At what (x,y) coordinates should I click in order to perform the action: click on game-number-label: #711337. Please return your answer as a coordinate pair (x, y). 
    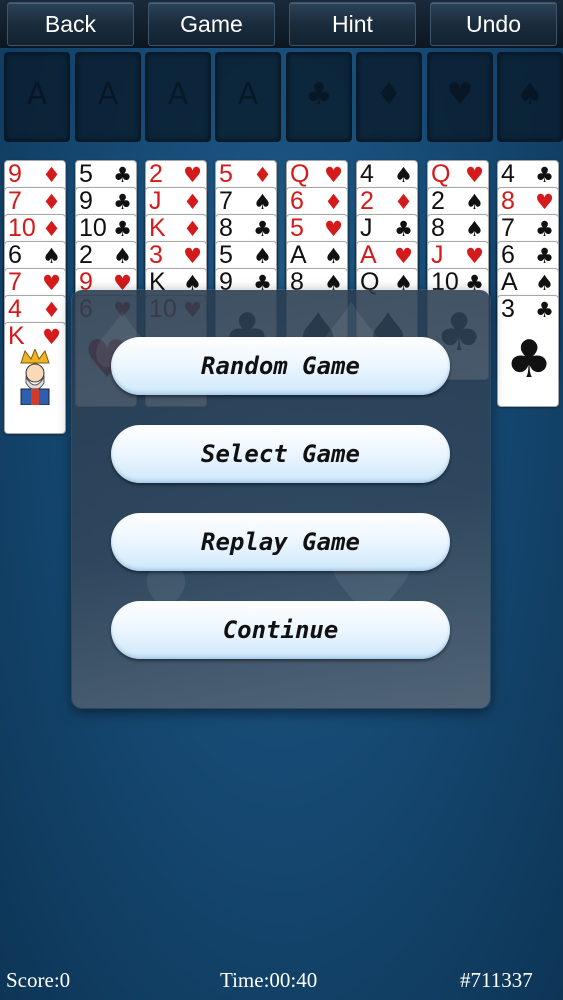
    Looking at the image, I should click on (496, 980).